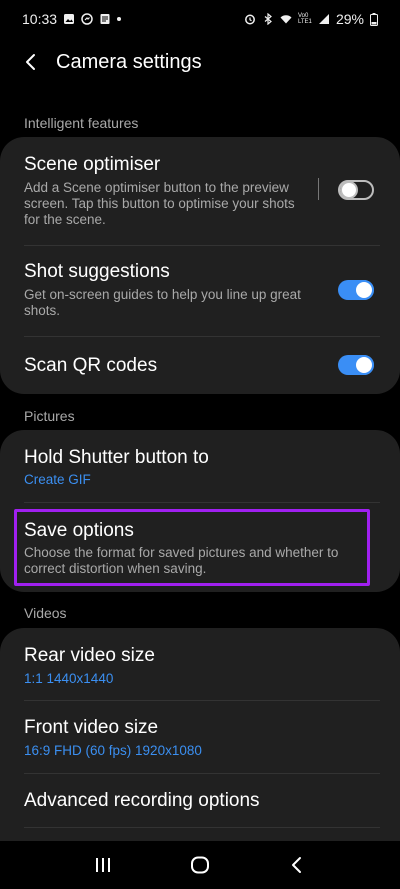  Describe the element at coordinates (87, 19) in the screenshot. I see `messenger-notification-icon` at that location.